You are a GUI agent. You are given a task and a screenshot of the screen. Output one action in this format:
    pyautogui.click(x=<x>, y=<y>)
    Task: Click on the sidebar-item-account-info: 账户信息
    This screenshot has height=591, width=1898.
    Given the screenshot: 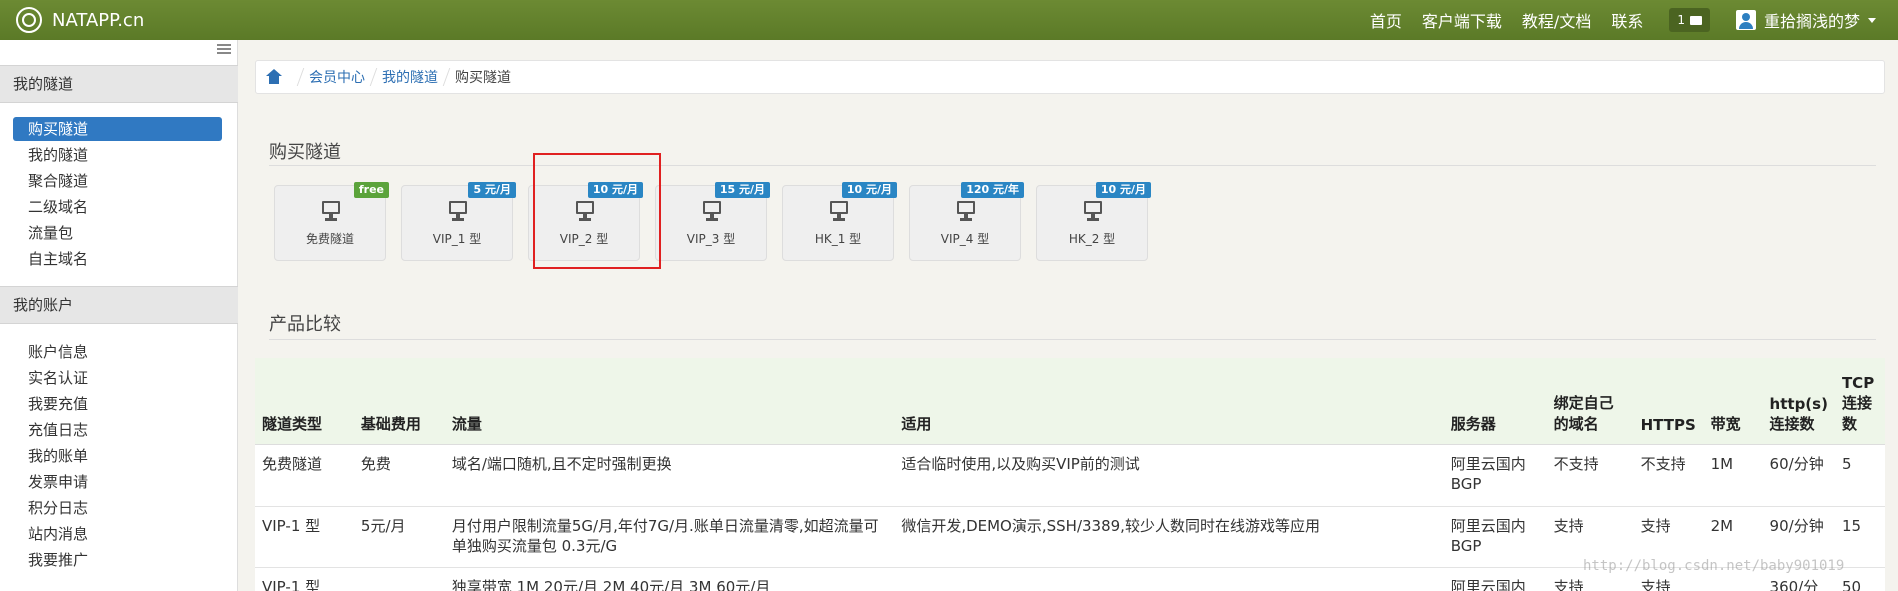 What is the action you would take?
    pyautogui.click(x=117, y=352)
    